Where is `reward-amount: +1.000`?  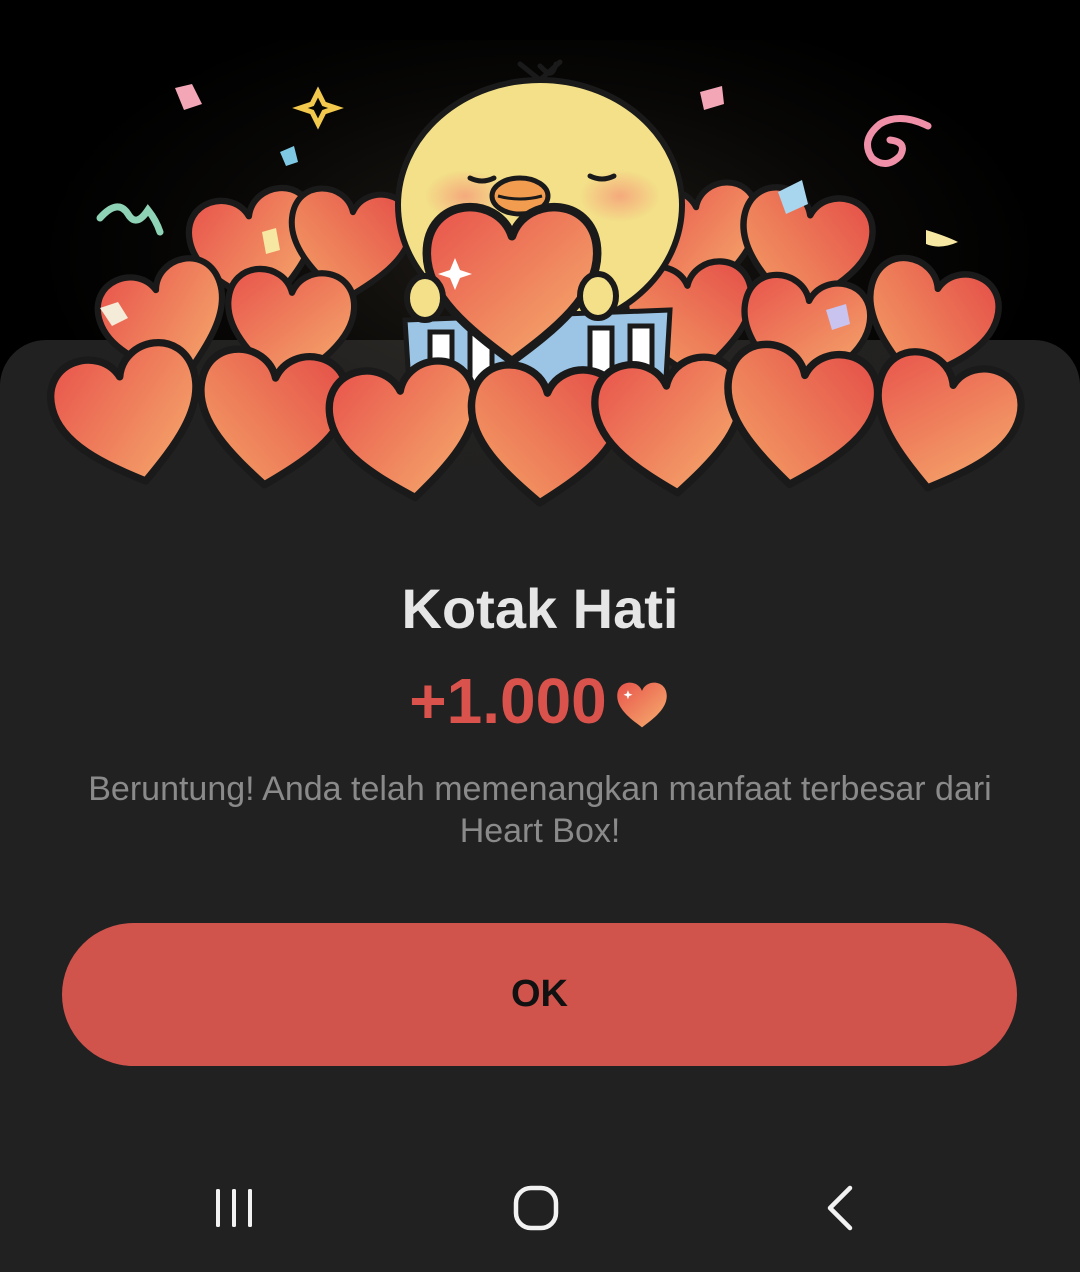
reward-amount: +1.000 is located at coordinates (508, 701).